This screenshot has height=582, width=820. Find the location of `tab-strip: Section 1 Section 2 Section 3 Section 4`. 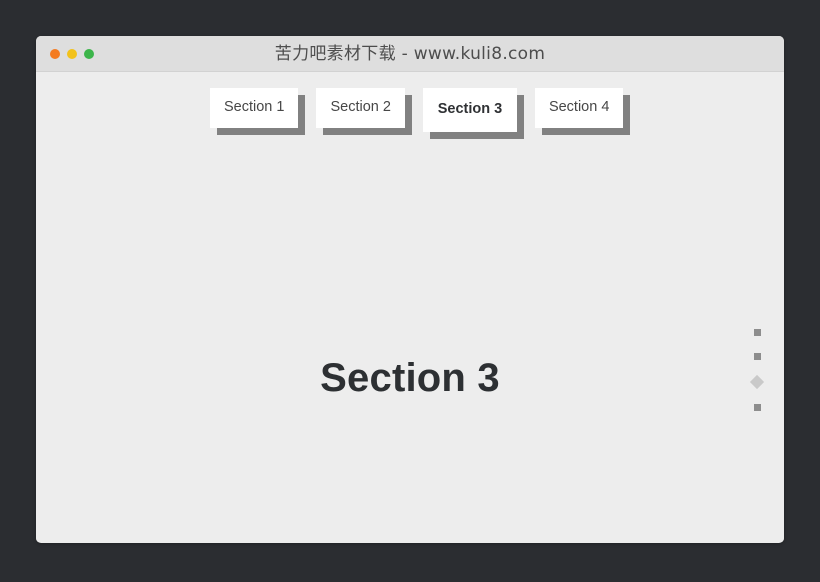

tab-strip: Section 1 Section 2 Section 3 Section 4 is located at coordinates (420, 113).